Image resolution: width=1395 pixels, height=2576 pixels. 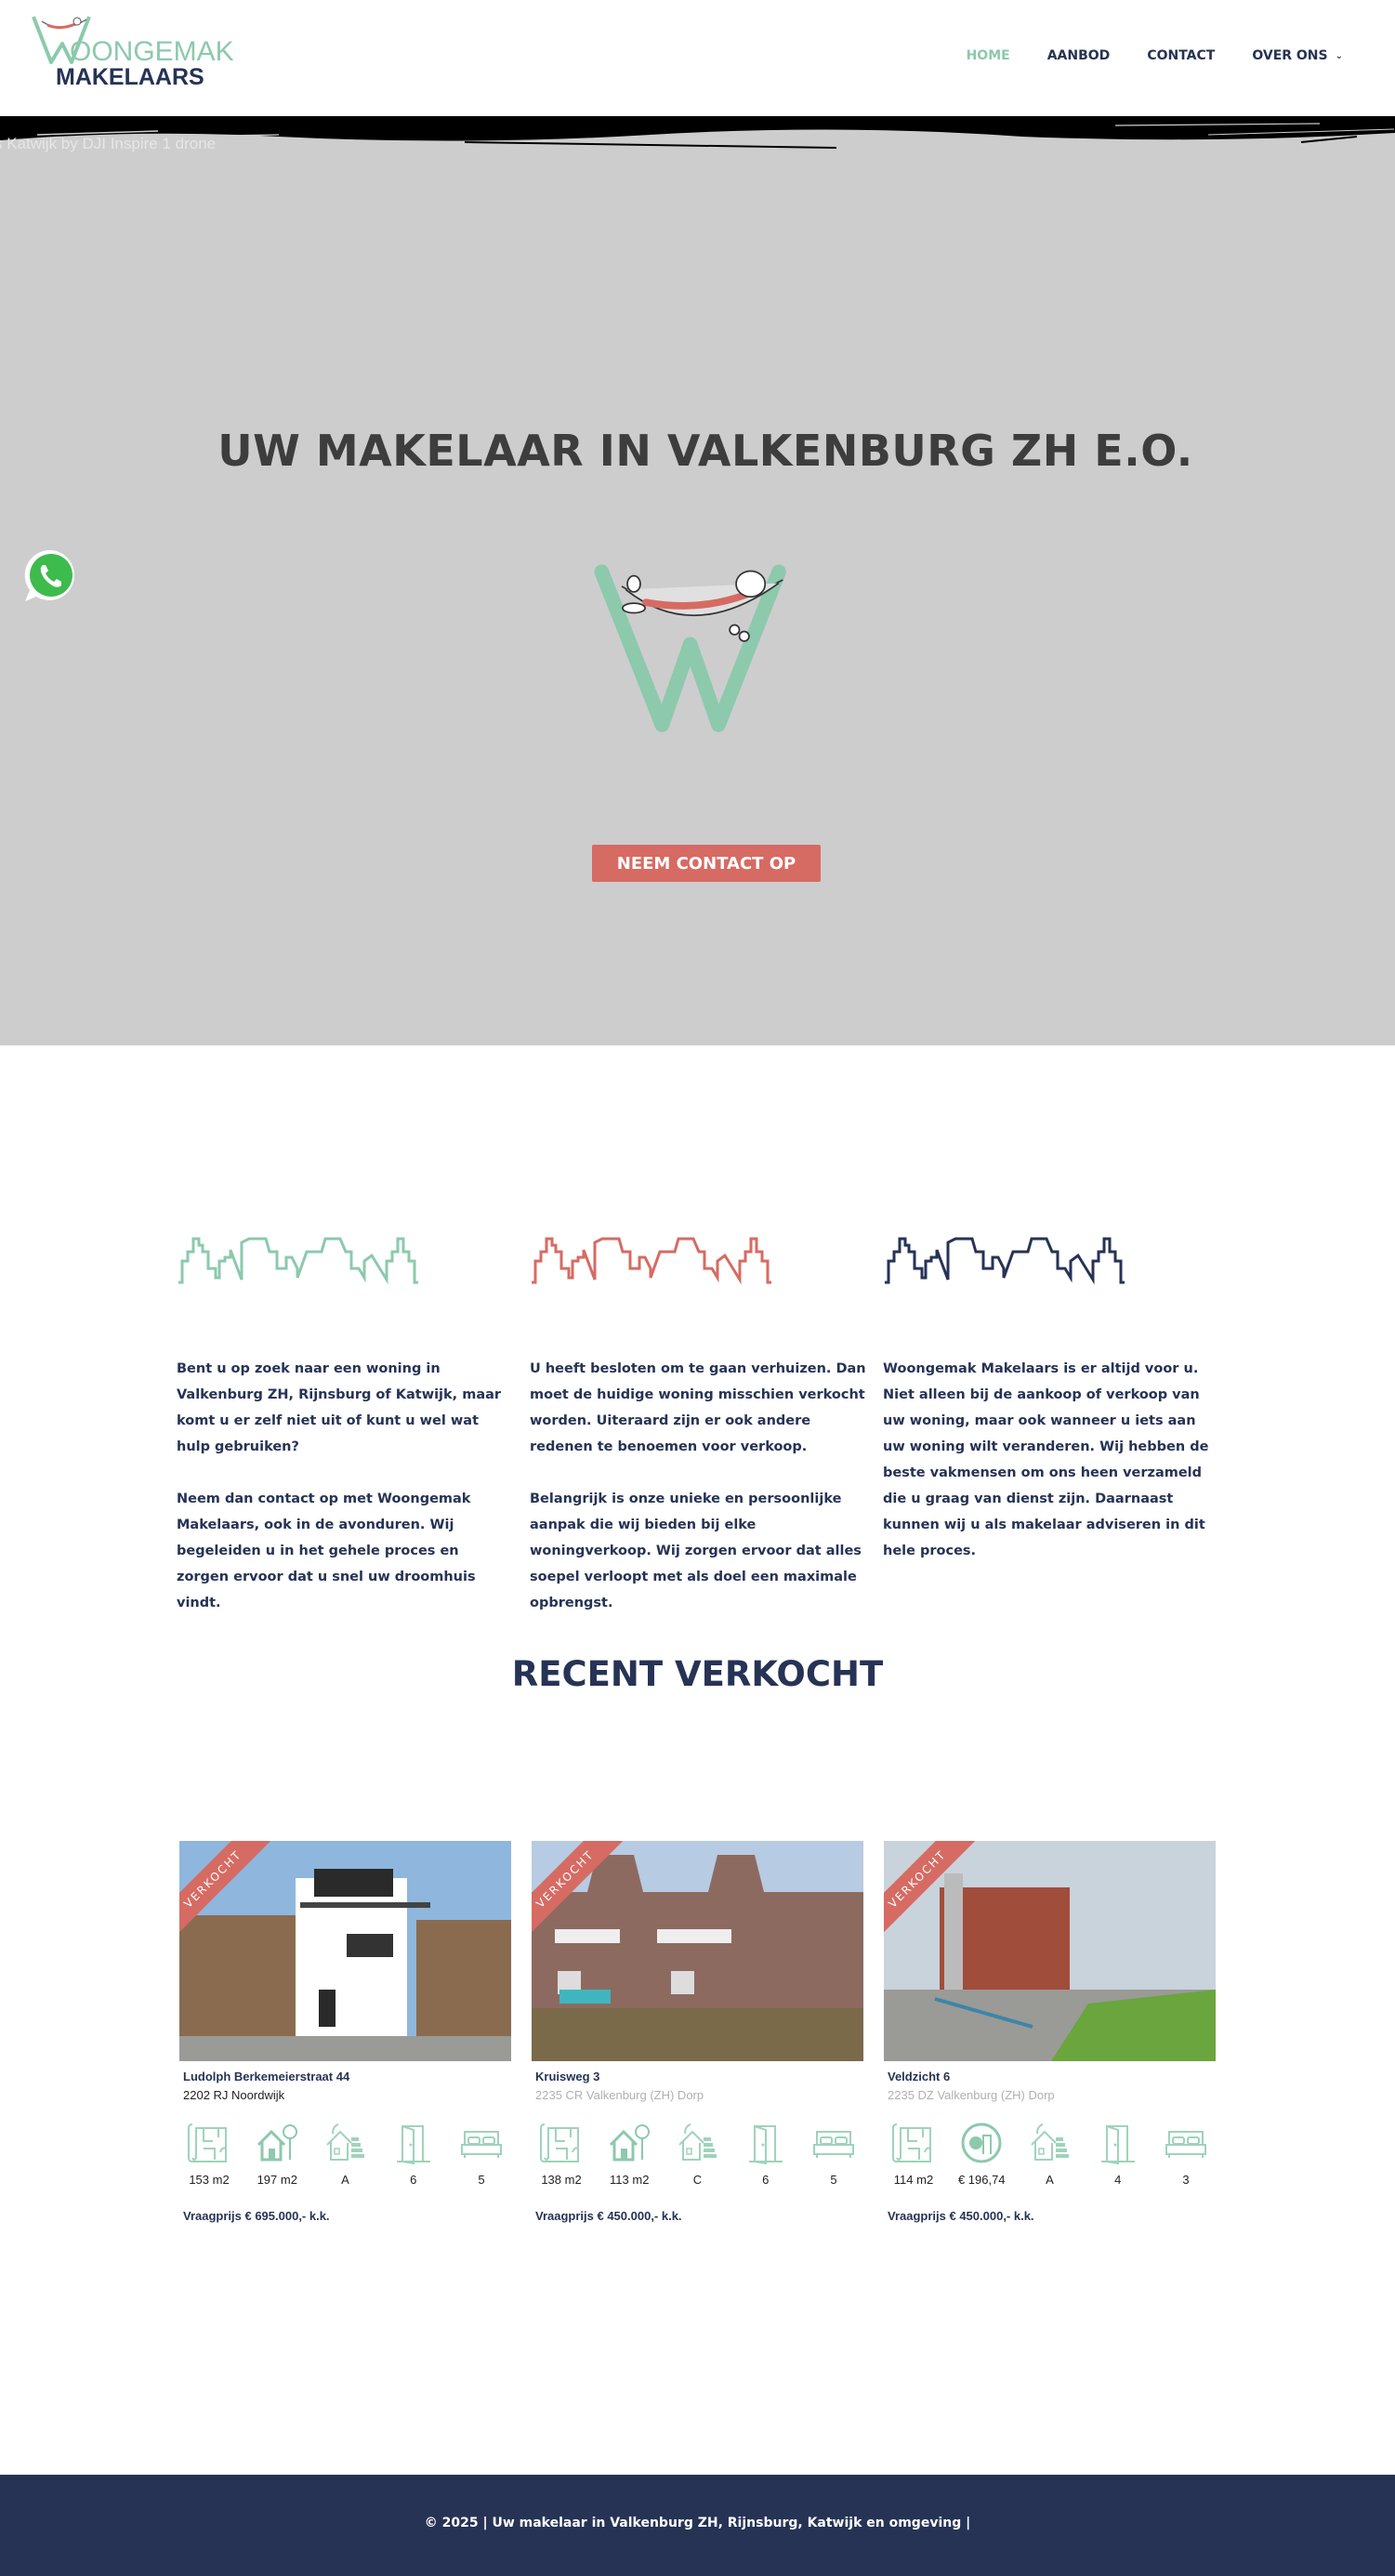 I want to click on contact-cta-button: NEEM CONTACT OP, so click(x=707, y=863).